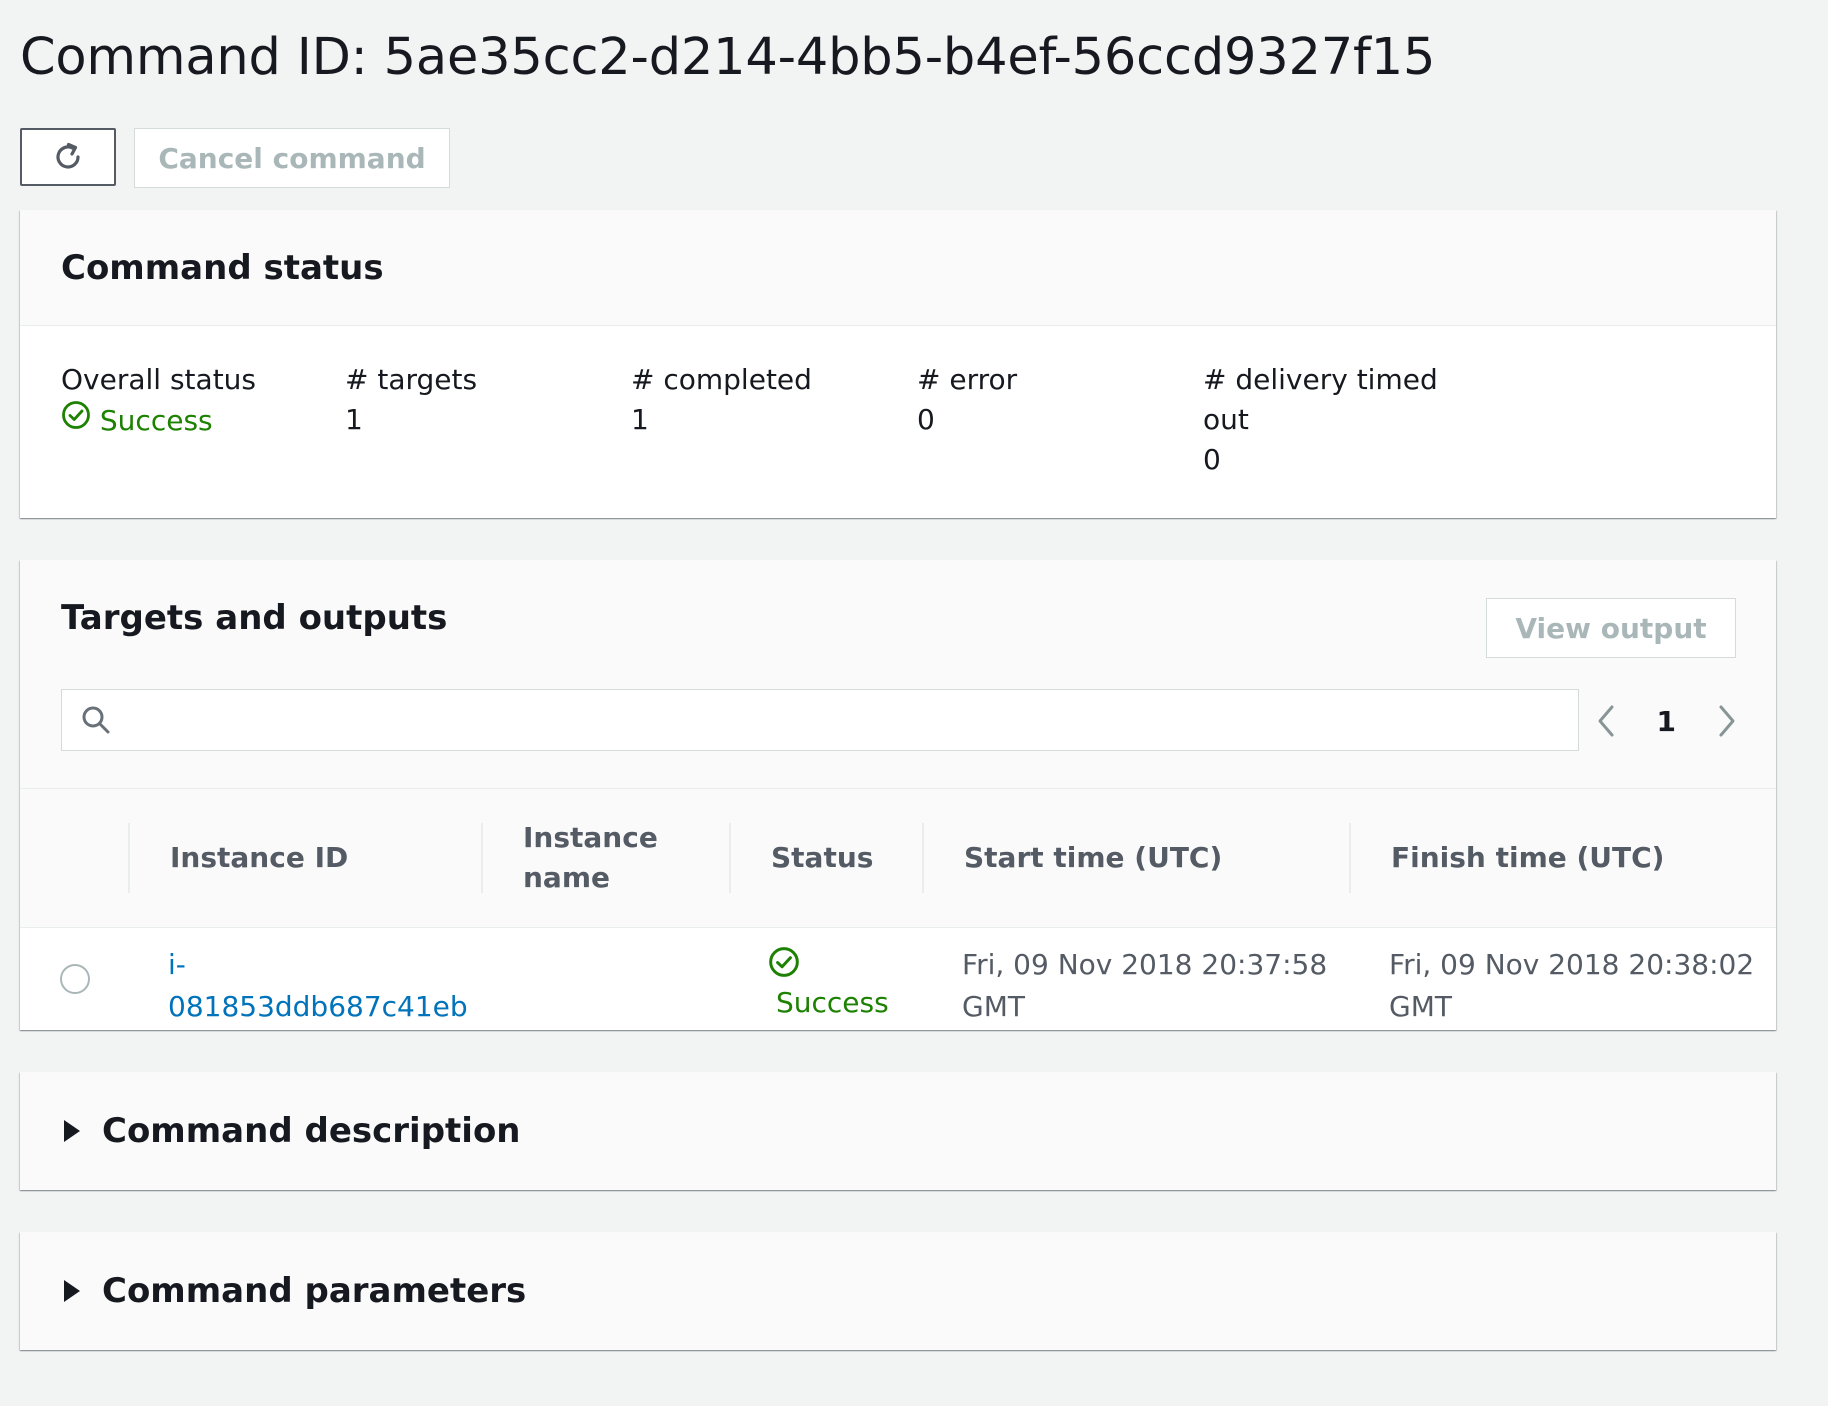  What do you see at coordinates (1320, 379) in the screenshot?
I see `delivery-timed-out-label-line1: # delivery timed` at bounding box center [1320, 379].